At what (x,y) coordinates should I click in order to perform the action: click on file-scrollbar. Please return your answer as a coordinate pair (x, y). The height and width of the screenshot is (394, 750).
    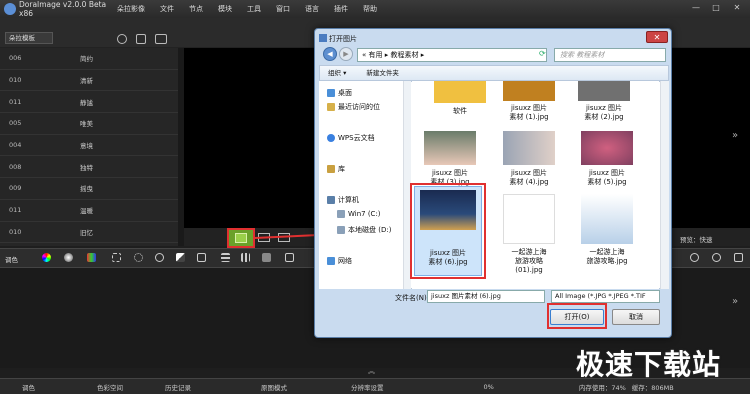
    Looking at the image, I should click on (664, 185).